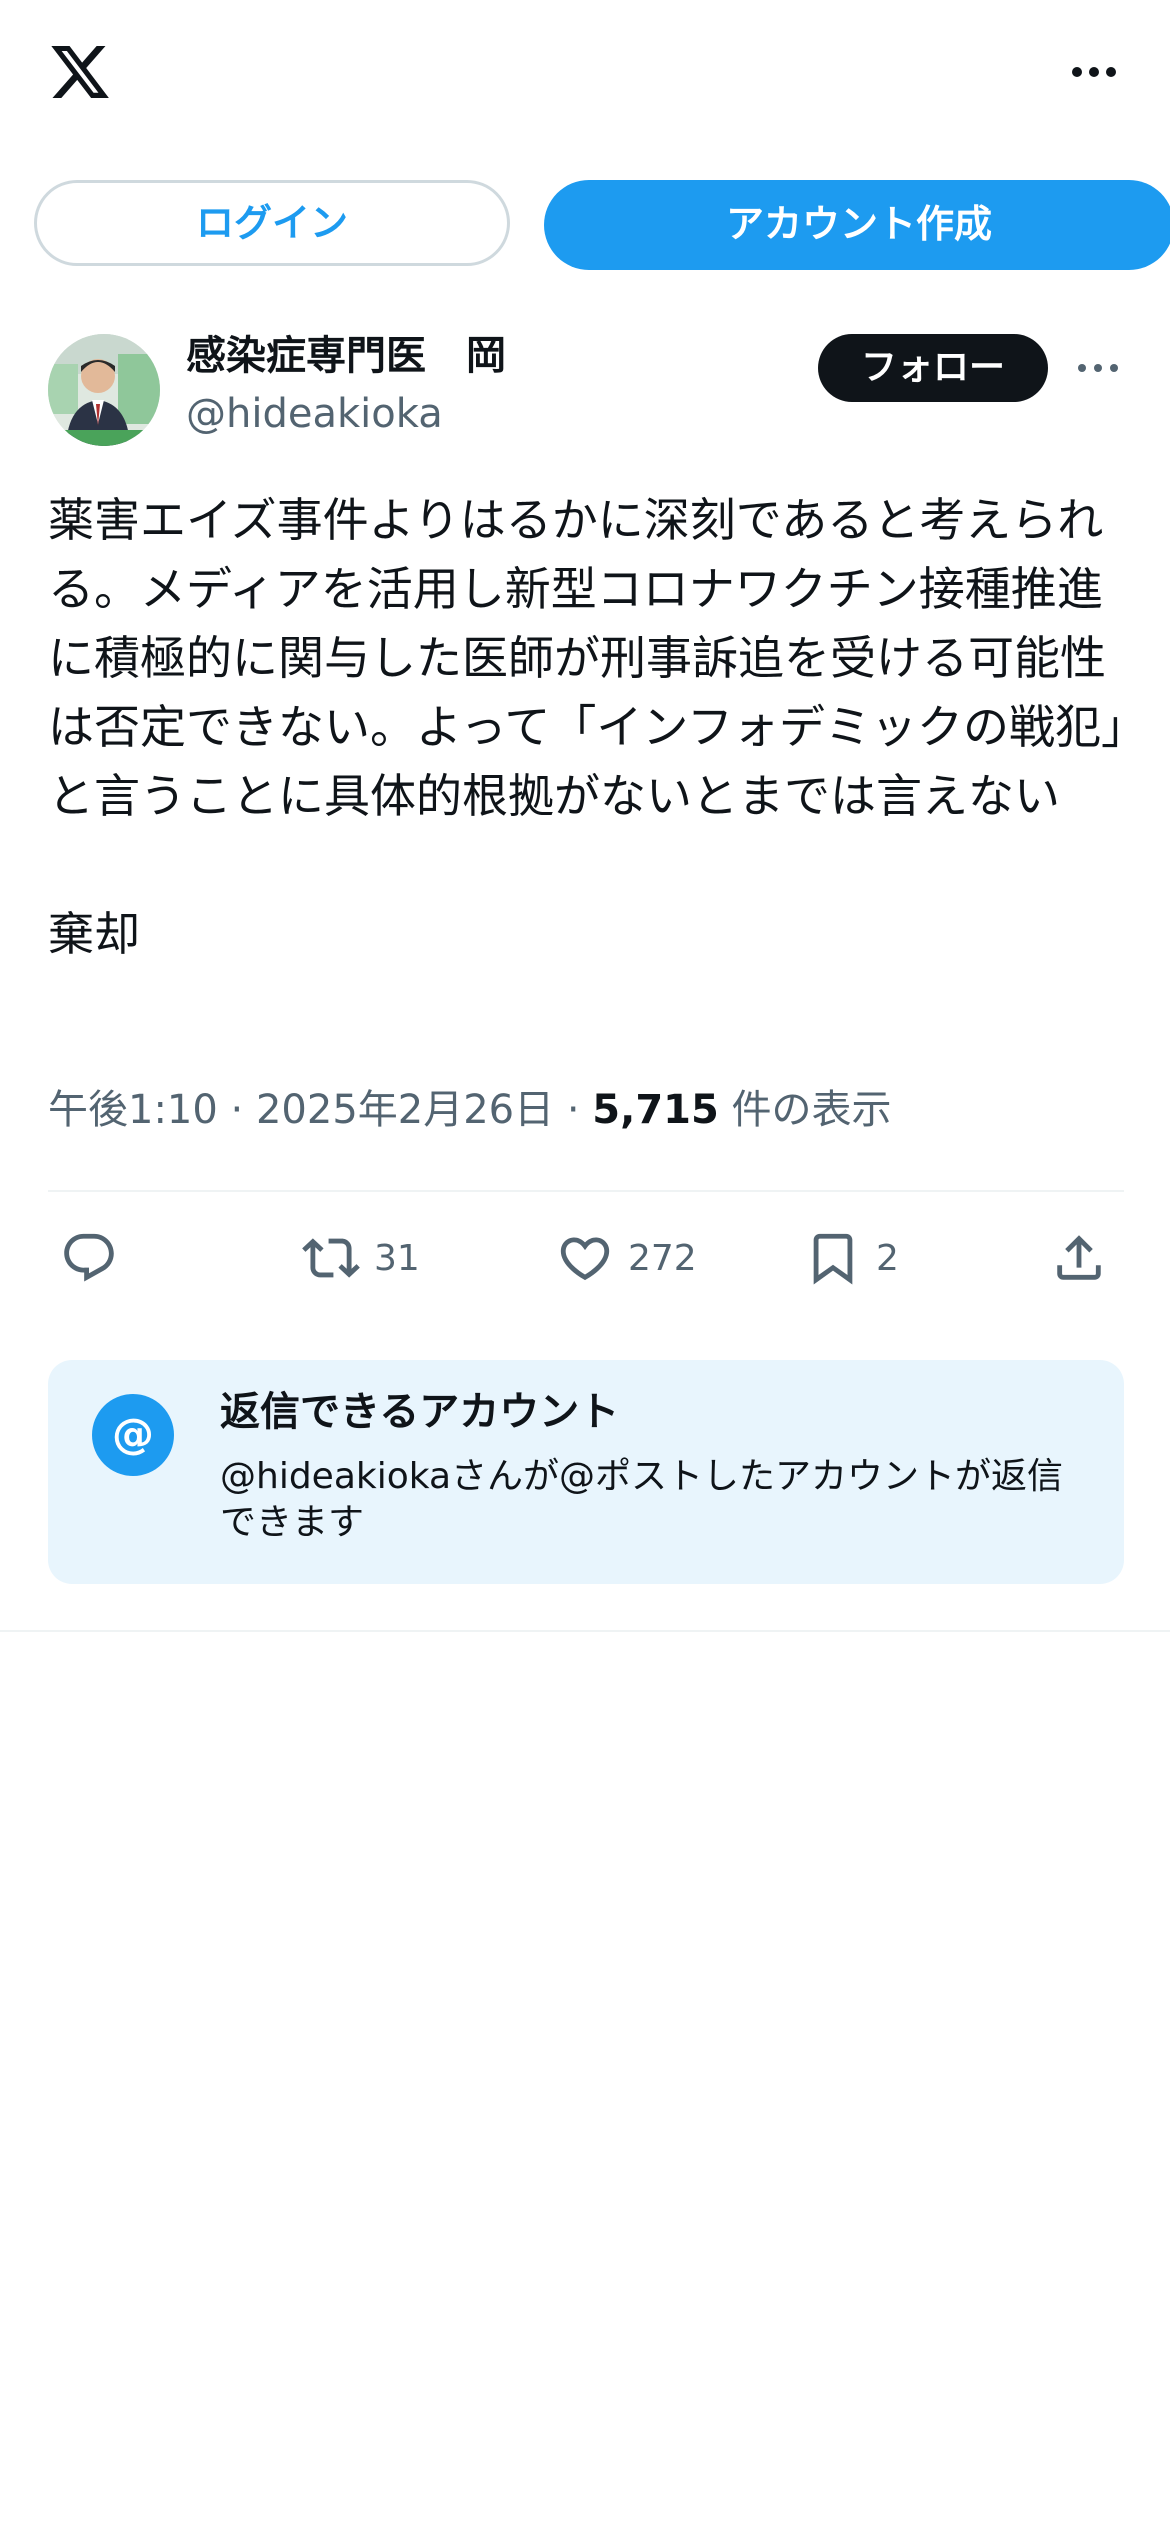 Image resolution: width=1170 pixels, height=2532 pixels. I want to click on views-count: 5,715, so click(655, 1110).